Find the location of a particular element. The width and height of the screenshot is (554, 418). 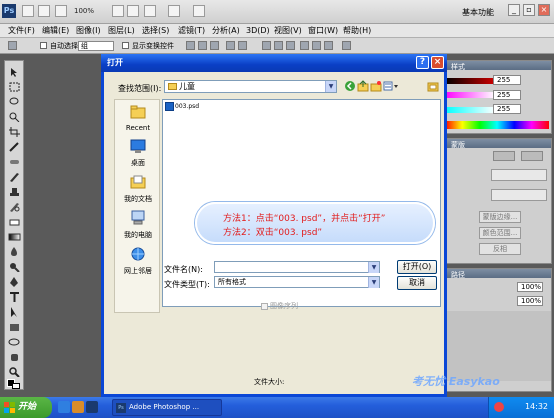

green-slider is located at coordinates (470, 95).